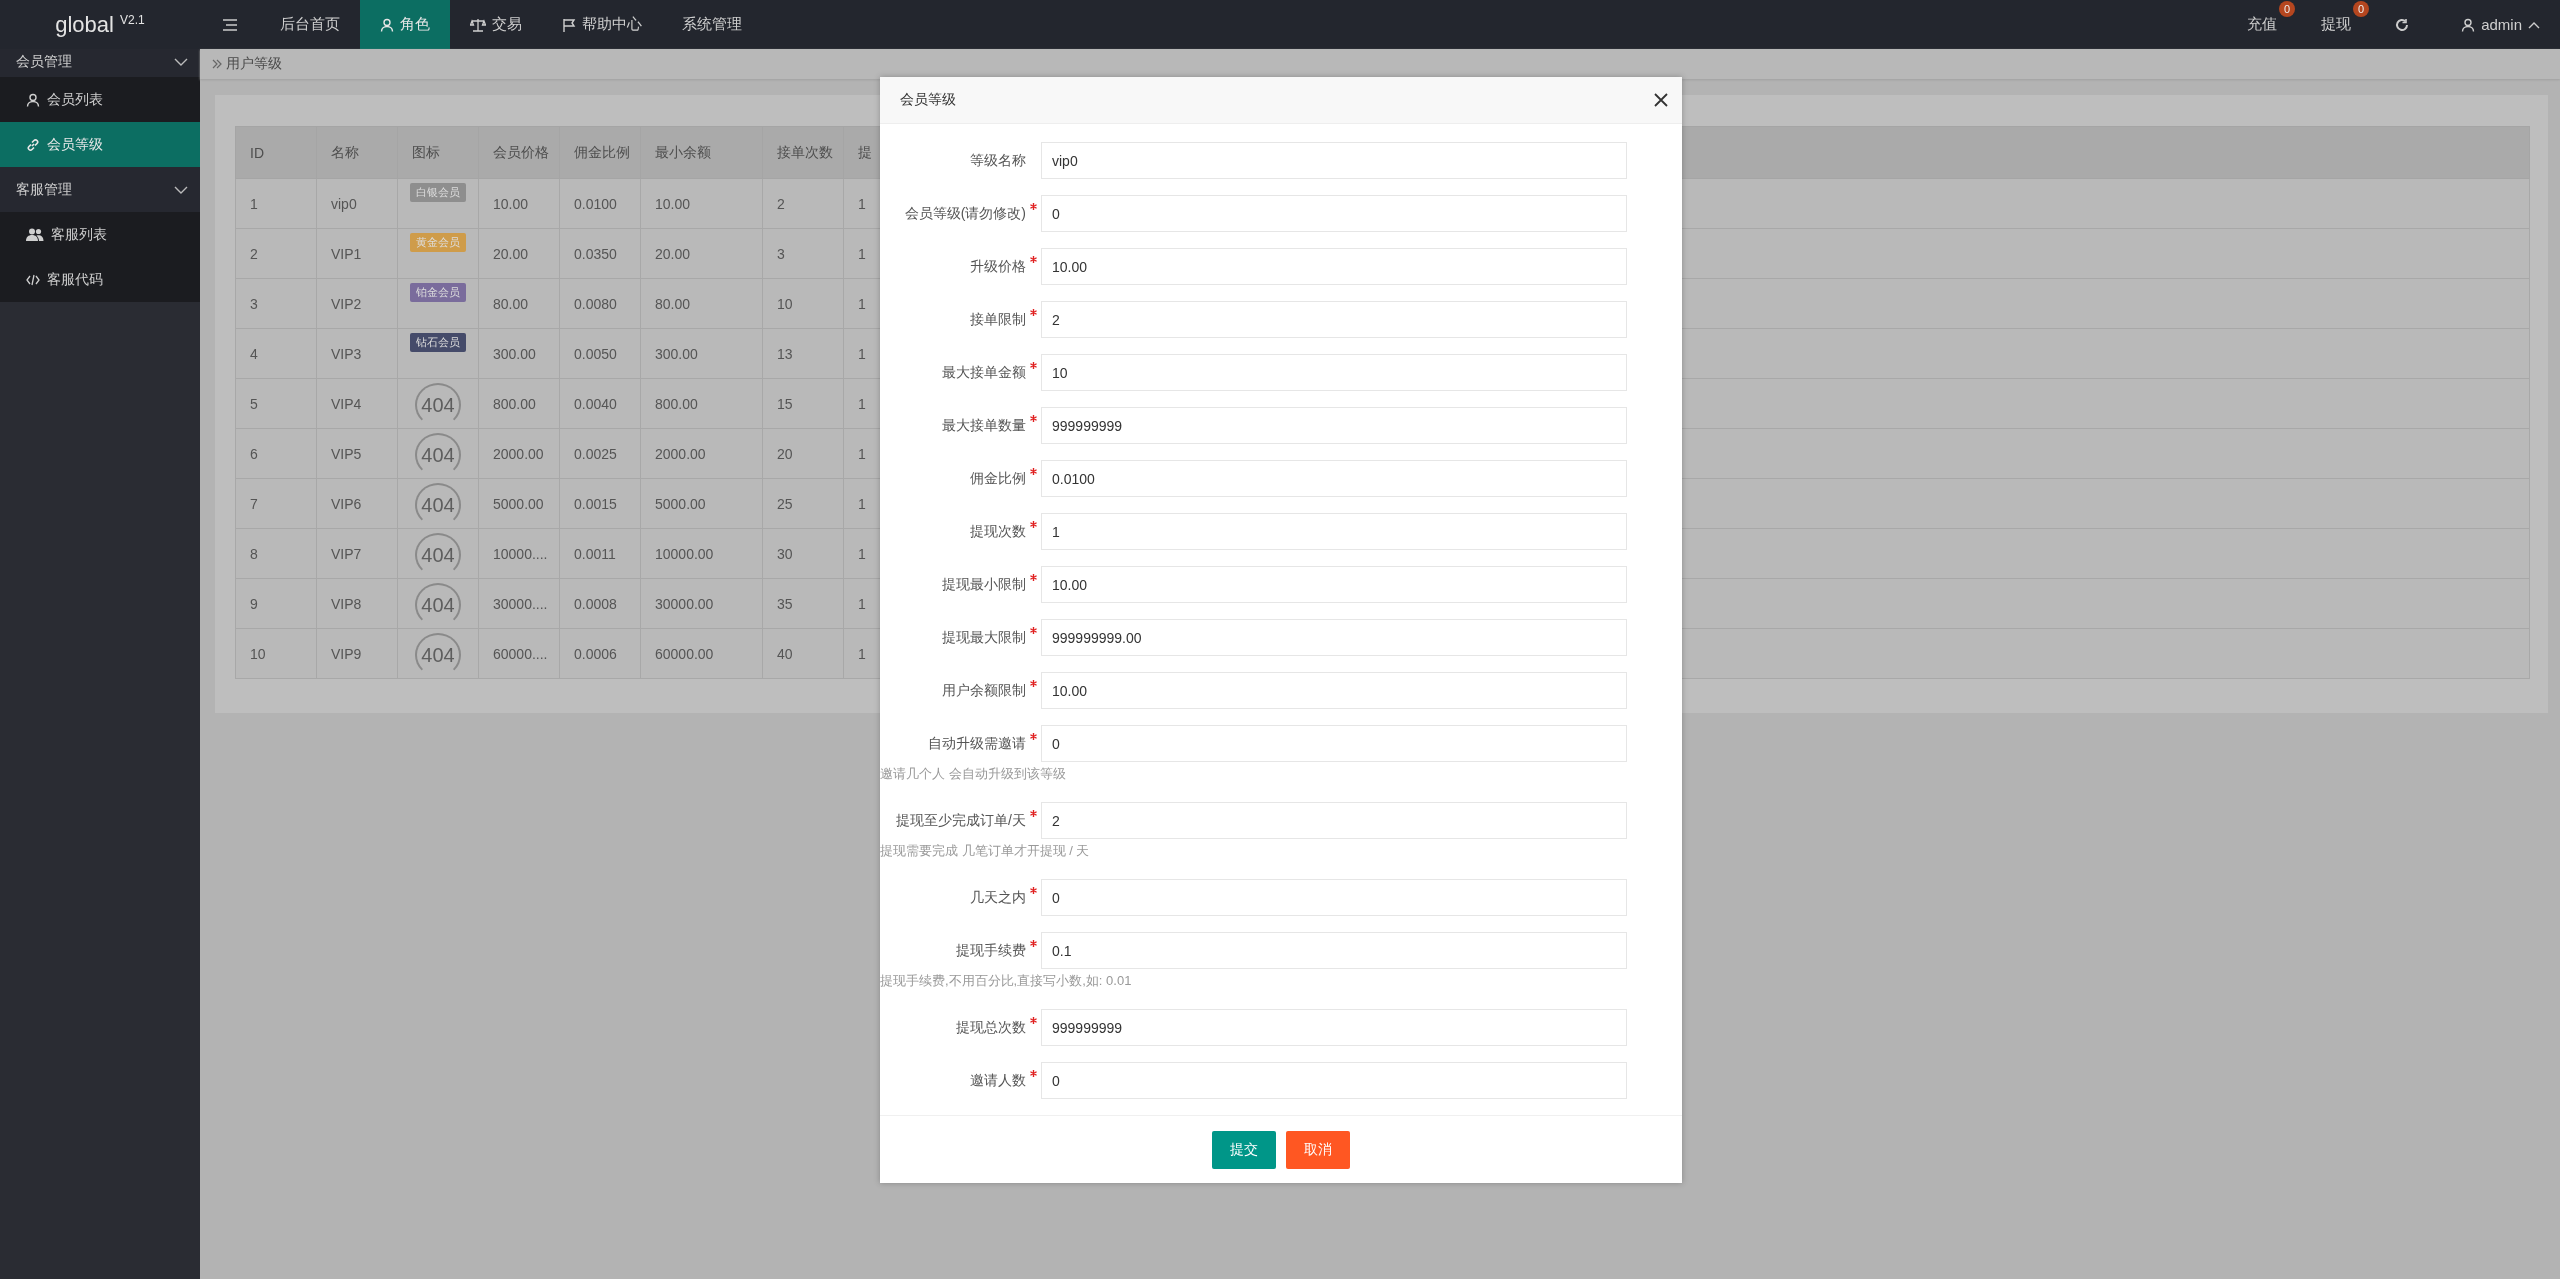 The height and width of the screenshot is (1279, 2560). I want to click on table-cell: 0.0025, so click(600, 453).